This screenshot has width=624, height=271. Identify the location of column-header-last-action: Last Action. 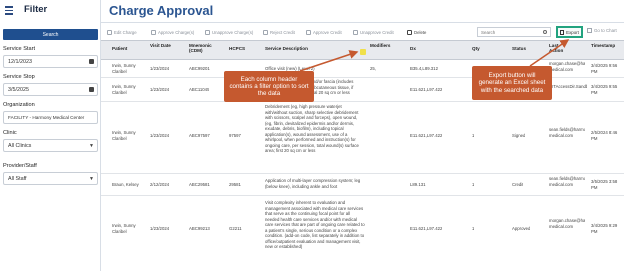
(558, 48).